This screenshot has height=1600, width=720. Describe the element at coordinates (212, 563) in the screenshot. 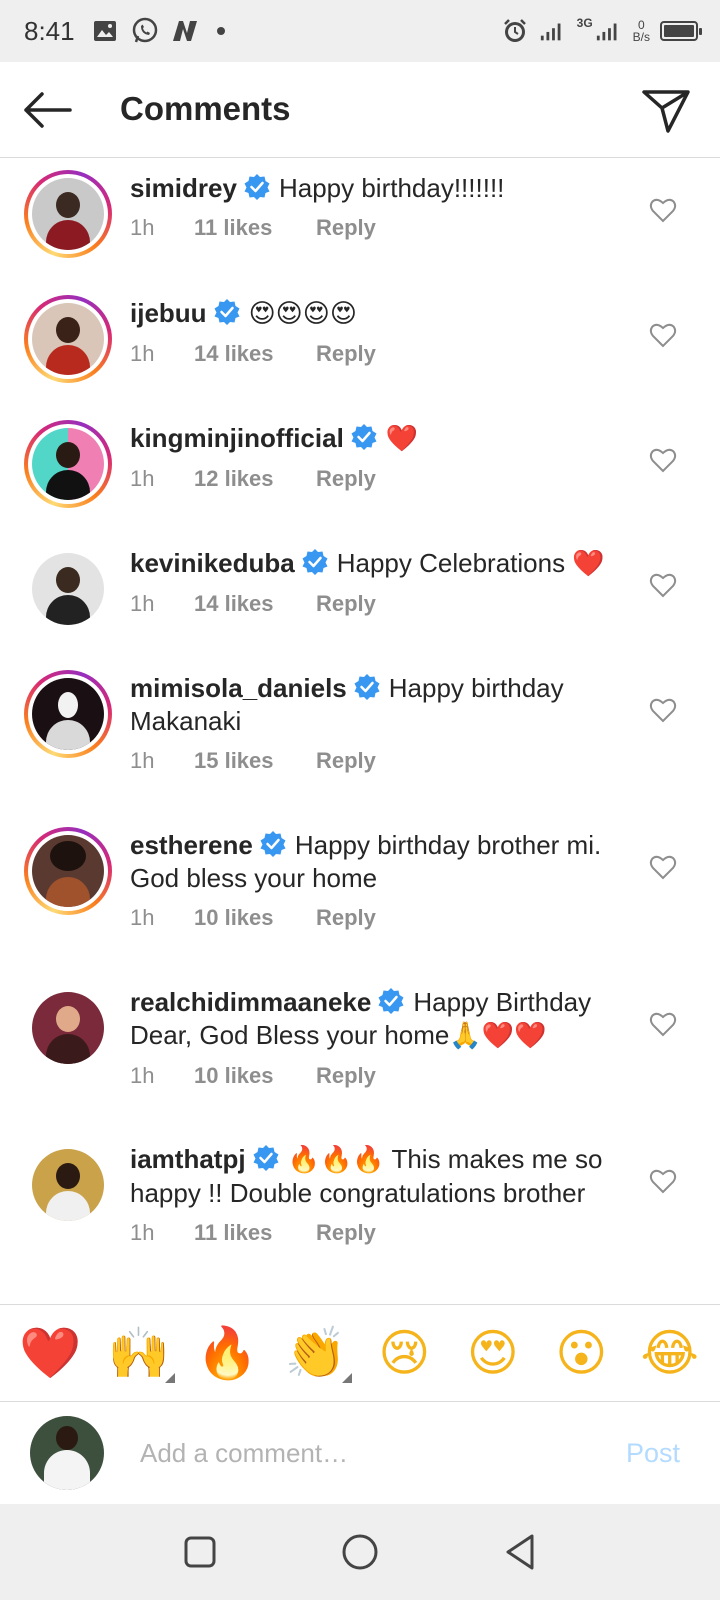

I see `username: kevinikeduba` at that location.